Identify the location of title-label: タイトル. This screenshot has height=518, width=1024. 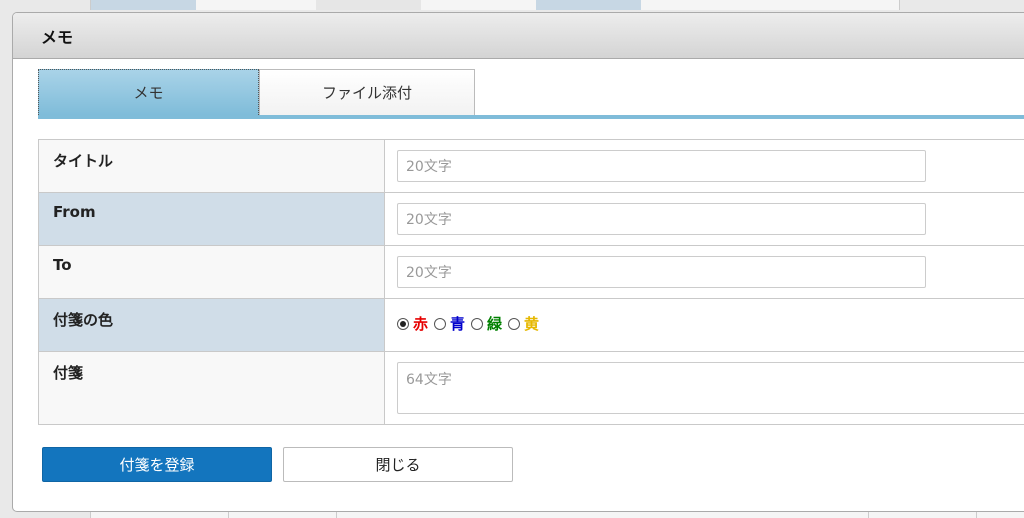
(211, 166).